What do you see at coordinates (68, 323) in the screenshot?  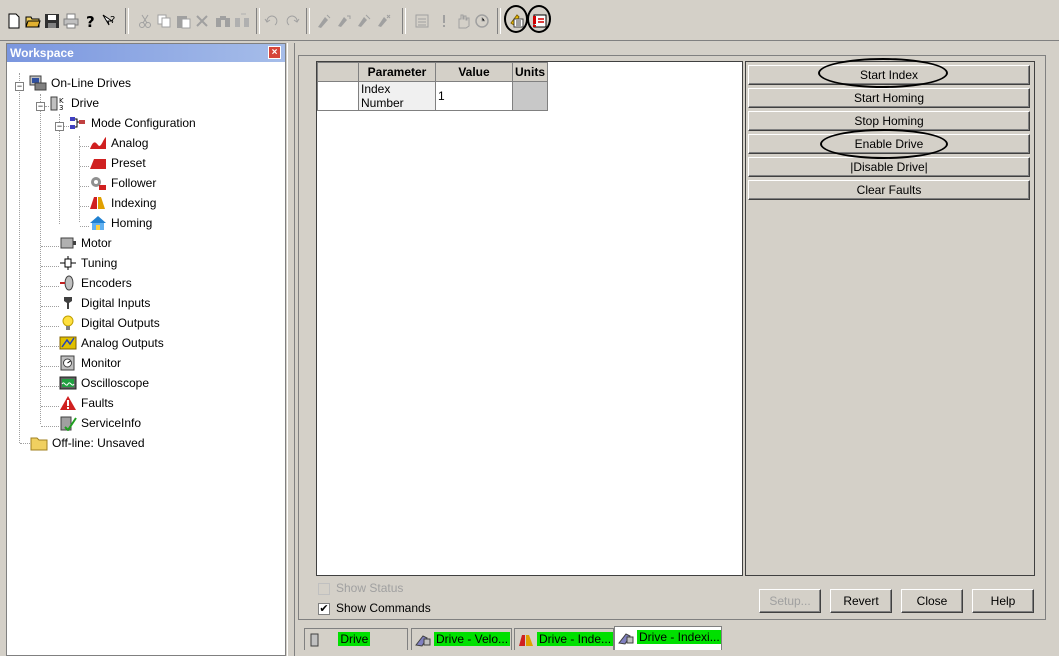 I see `lightbulb-icon` at bounding box center [68, 323].